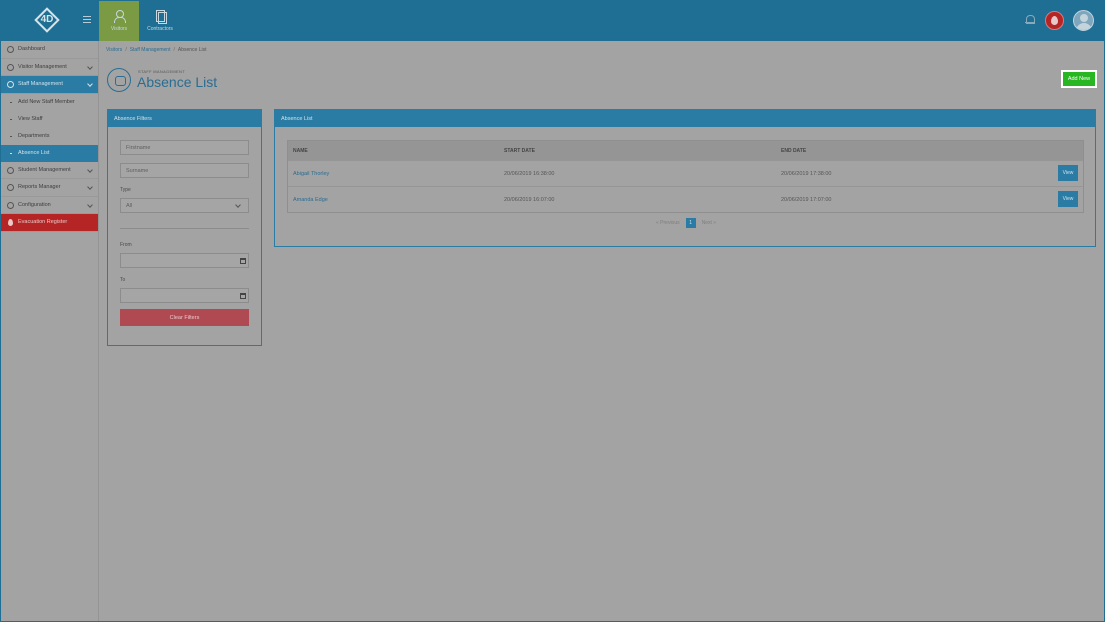 The width and height of the screenshot is (1105, 622). I want to click on sidebar-item-label: Configuration, so click(34, 204).